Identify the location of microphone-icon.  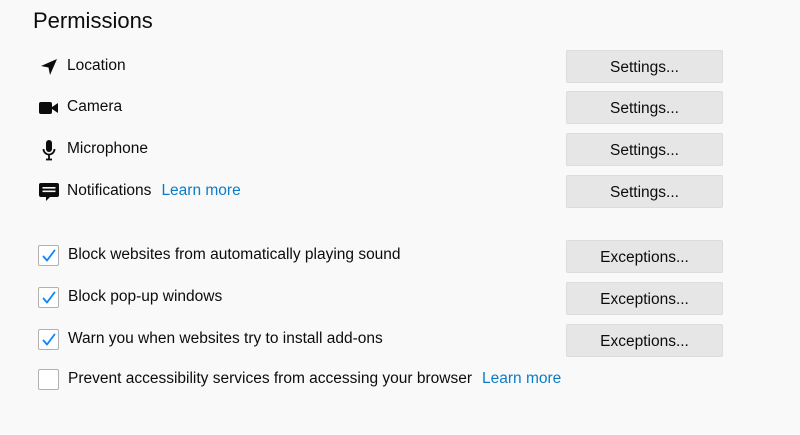
(49, 150).